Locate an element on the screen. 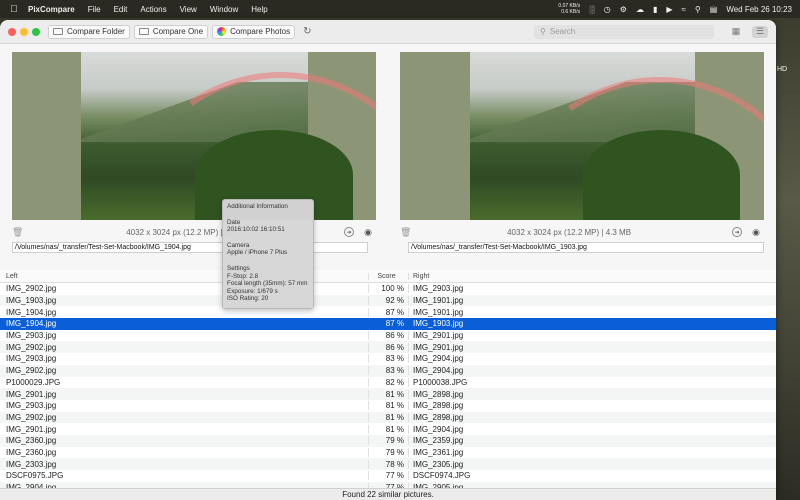  menu-edit: Edit is located at coordinates (121, 9).